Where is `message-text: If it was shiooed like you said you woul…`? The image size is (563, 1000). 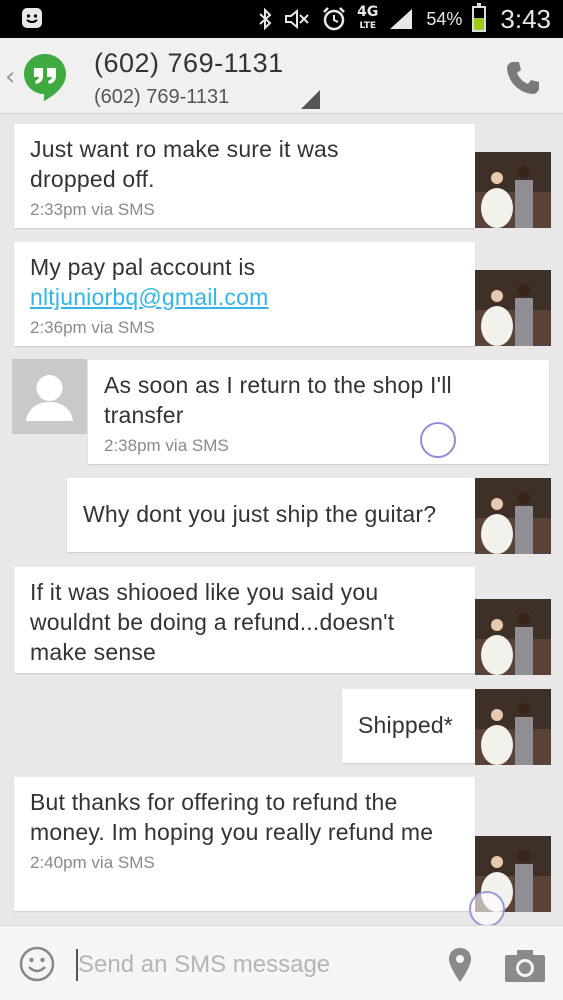
message-text: If it was shiooed like you said you woul… is located at coordinates (212, 622).